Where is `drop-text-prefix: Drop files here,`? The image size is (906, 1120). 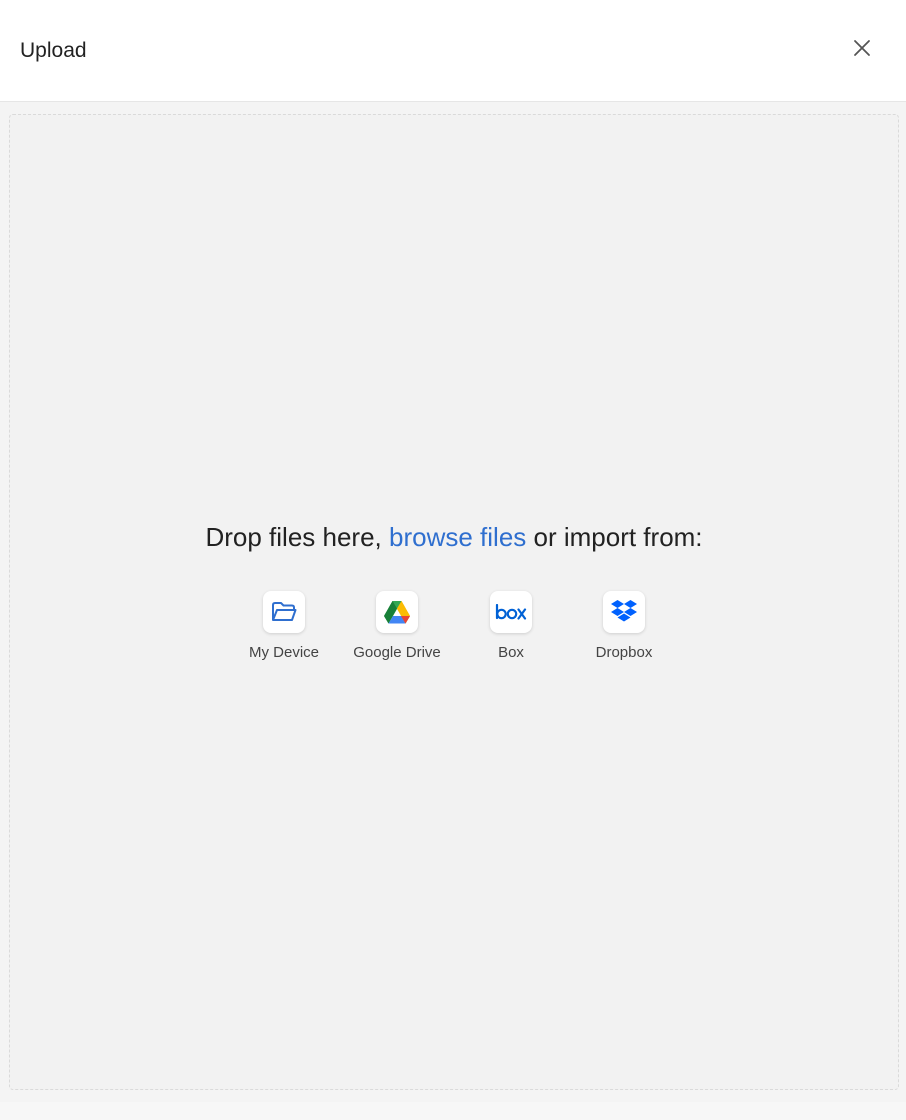 drop-text-prefix: Drop files here, is located at coordinates (297, 537).